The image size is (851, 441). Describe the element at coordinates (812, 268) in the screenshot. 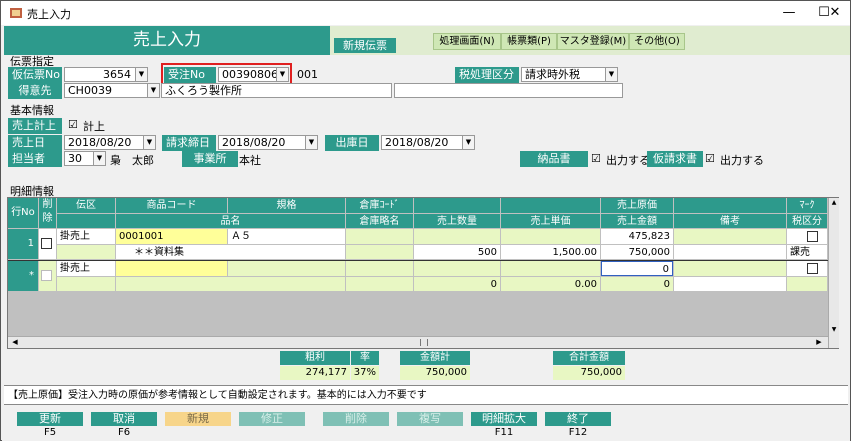

I see `row2-mark-checkbox` at that location.